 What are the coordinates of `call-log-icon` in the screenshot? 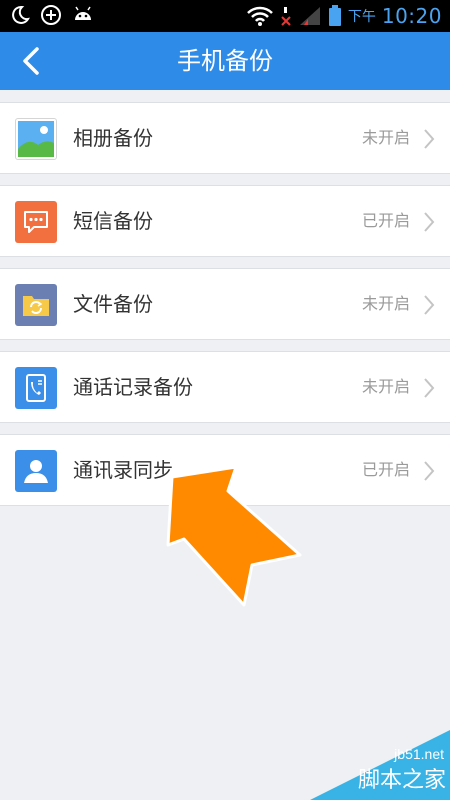 It's located at (36, 388).